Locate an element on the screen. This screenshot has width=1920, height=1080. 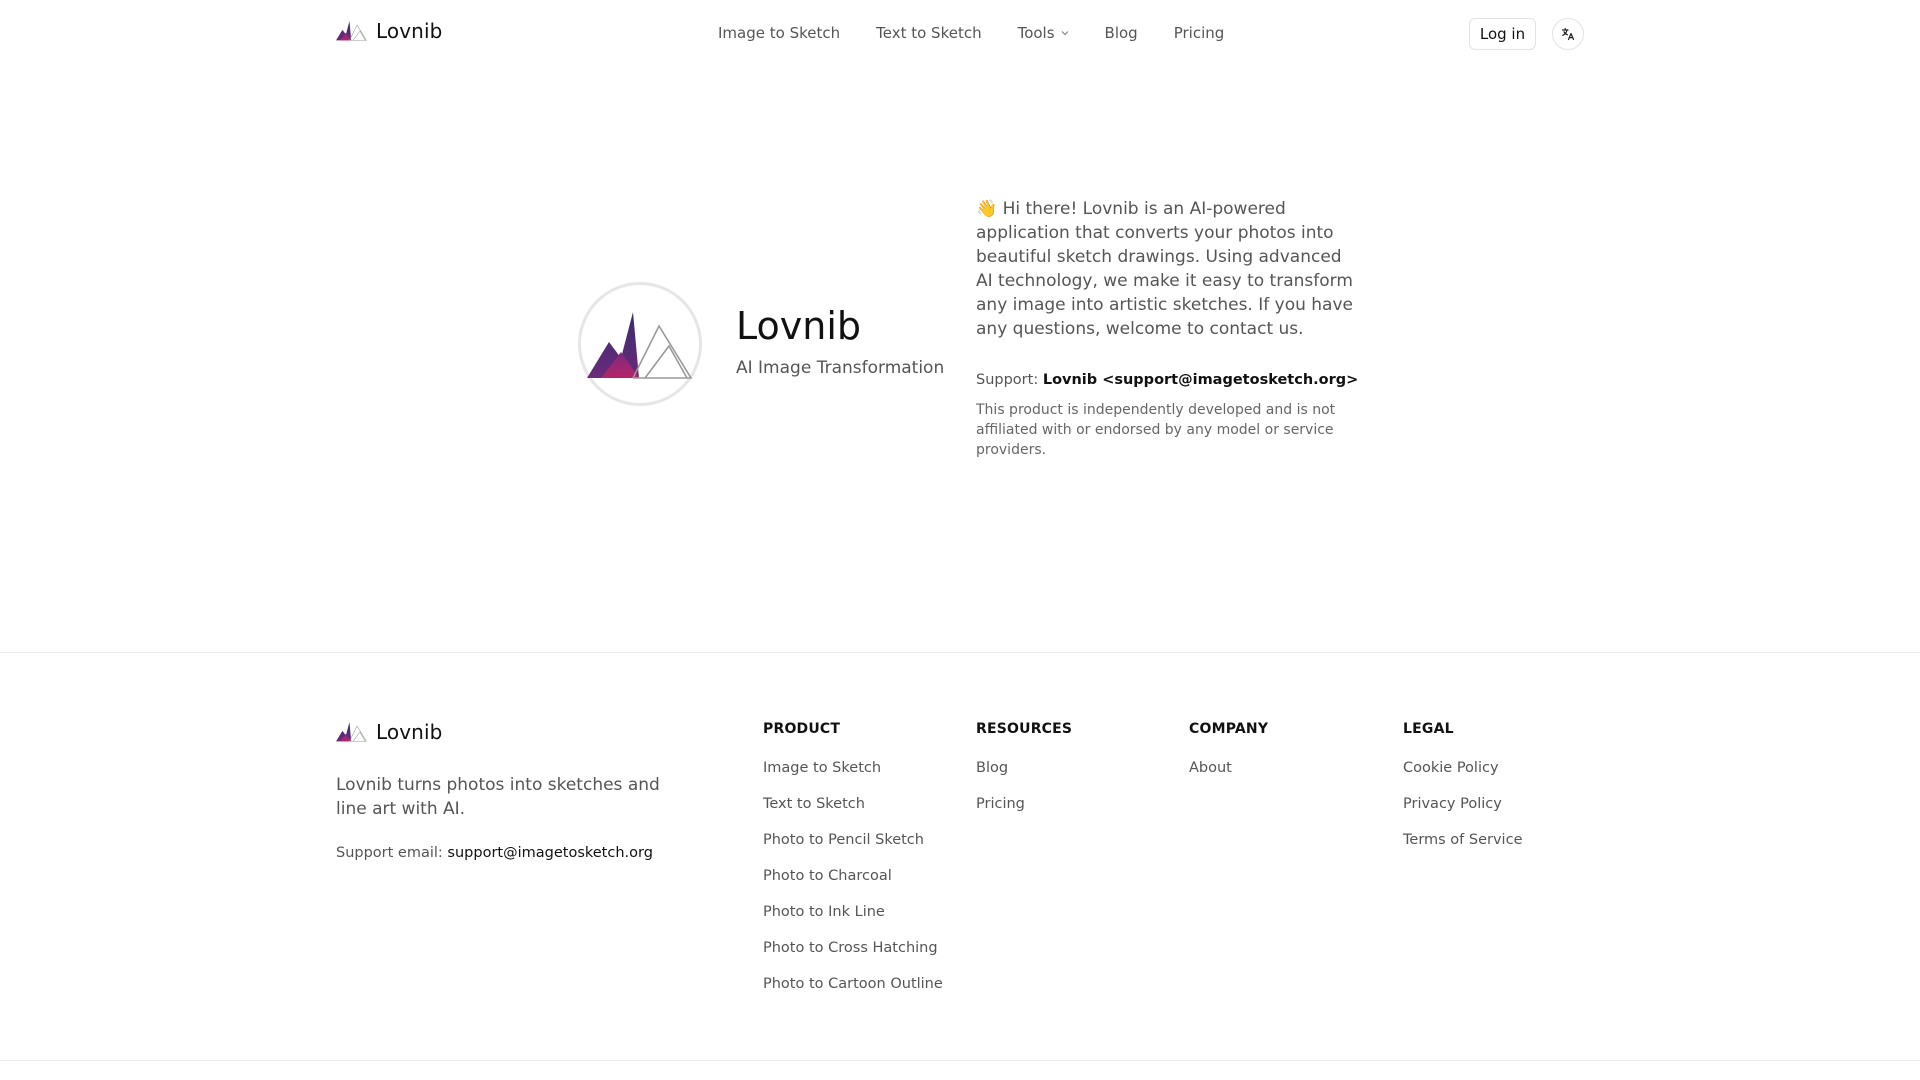
app-subtitle: AI Image Transformation is located at coordinates (840, 368).